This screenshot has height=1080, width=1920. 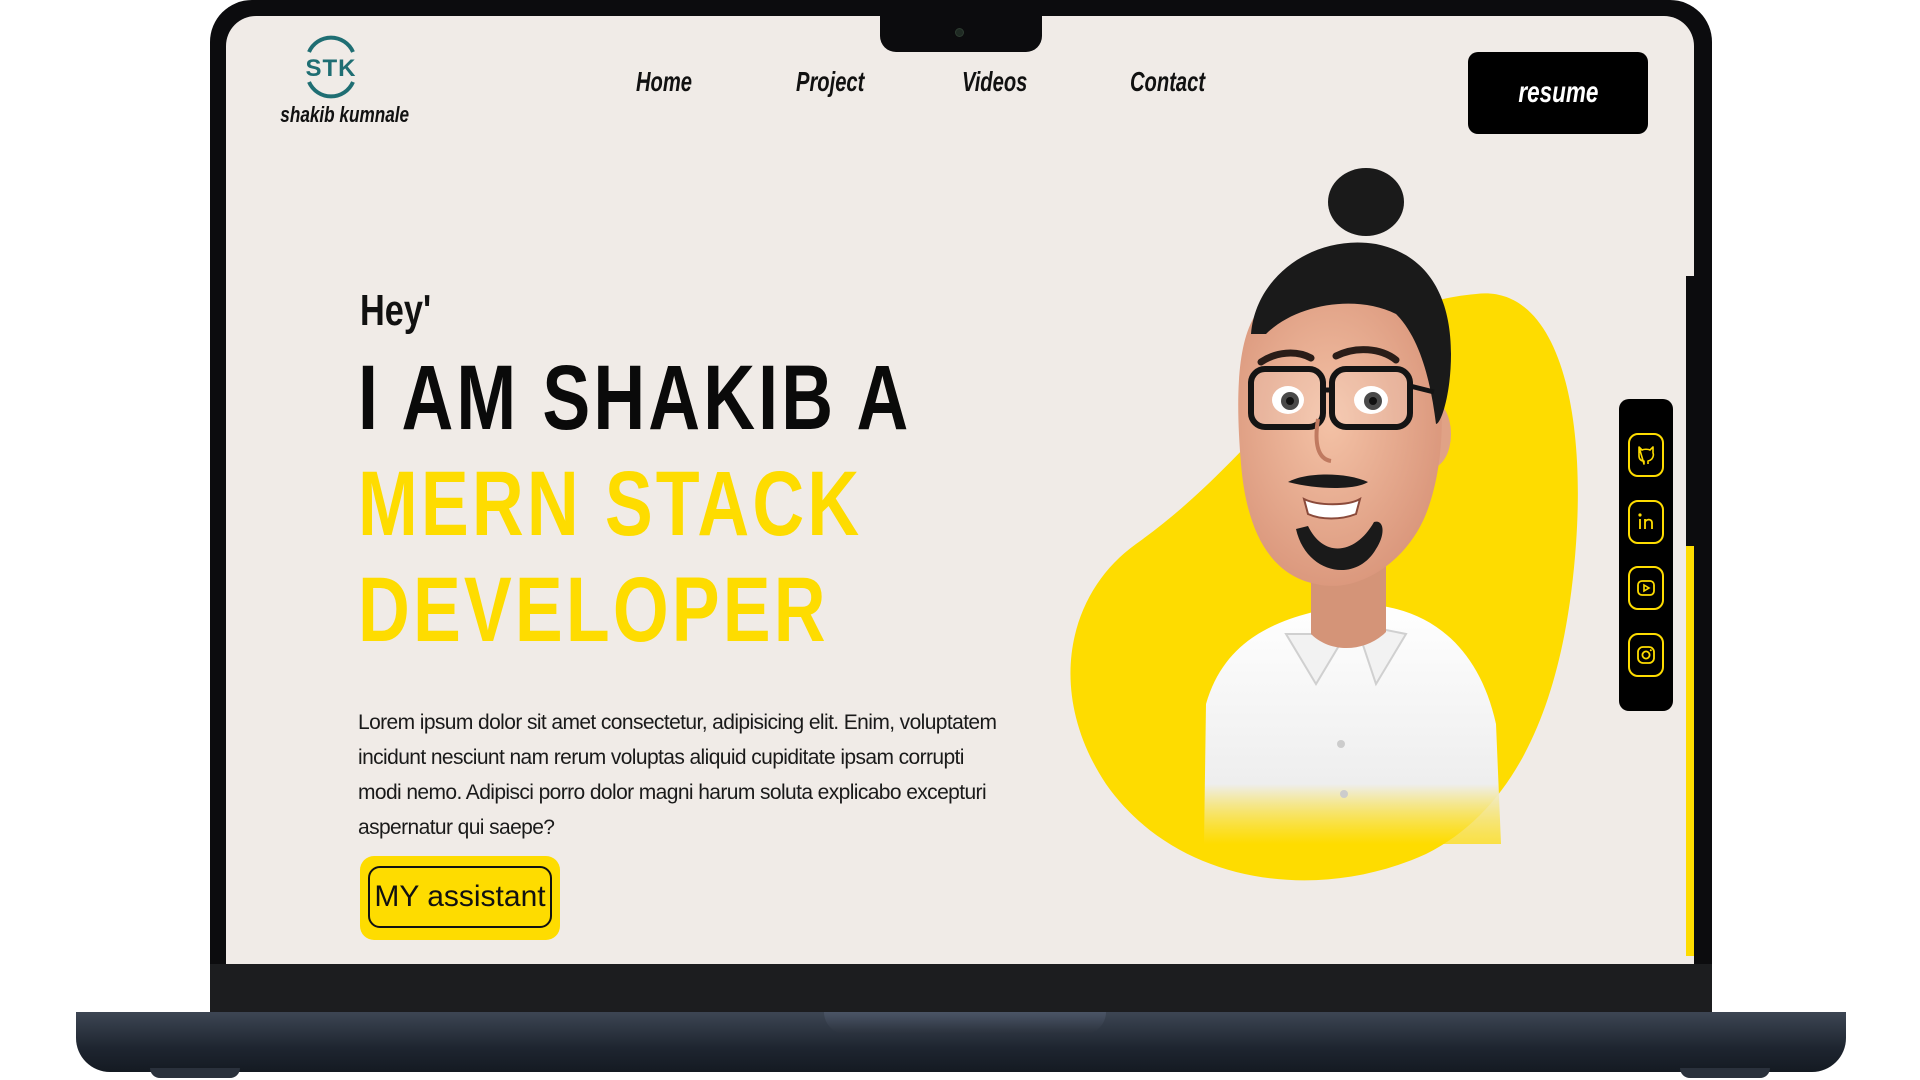 I want to click on scrollbar-thumb, so click(x=1690, y=411).